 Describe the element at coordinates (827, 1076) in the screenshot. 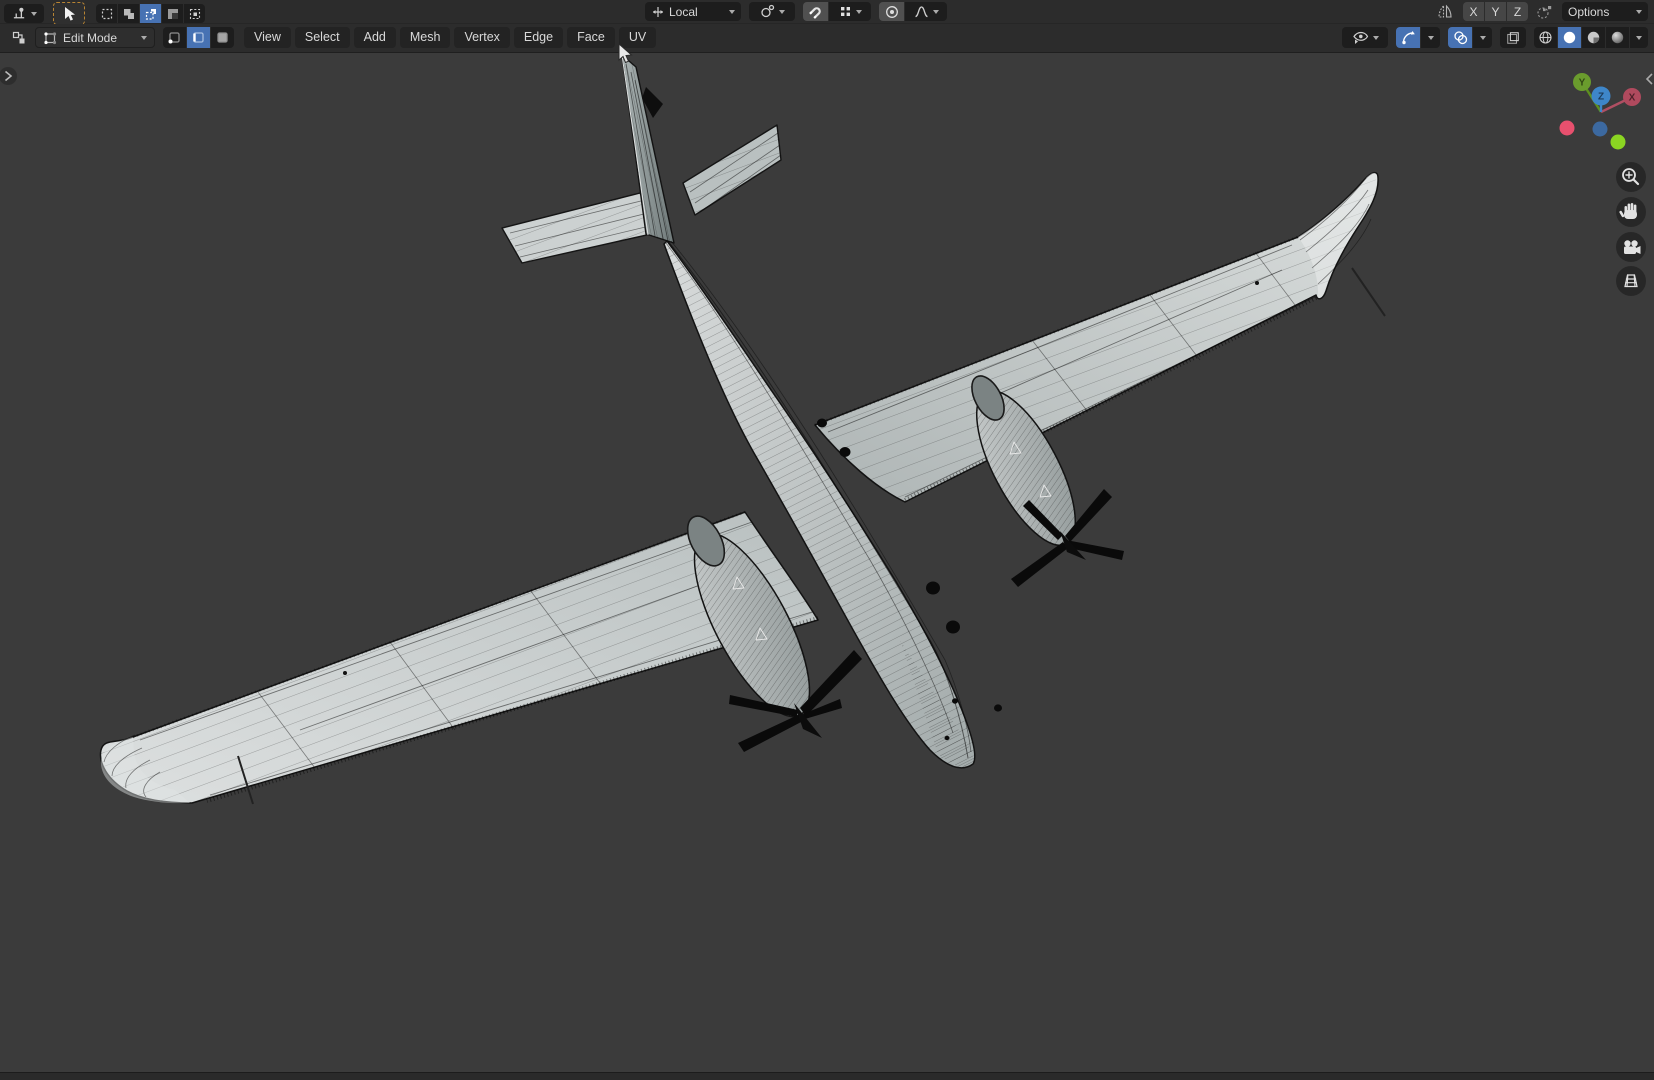

I see `statusbar-edge` at that location.